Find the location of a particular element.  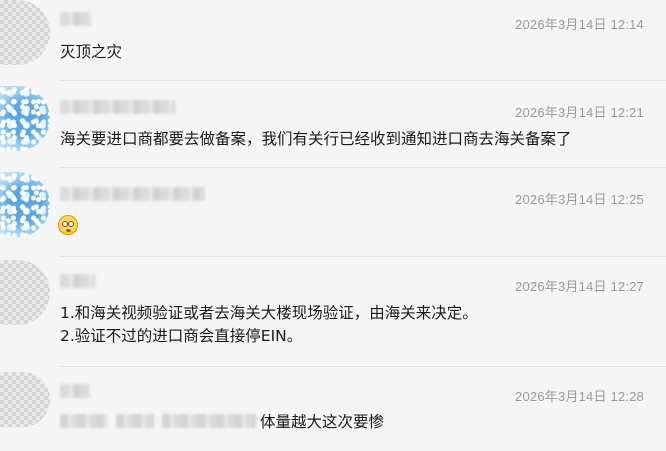

message-time: 2026年3月14日 12:28 is located at coordinates (579, 396).